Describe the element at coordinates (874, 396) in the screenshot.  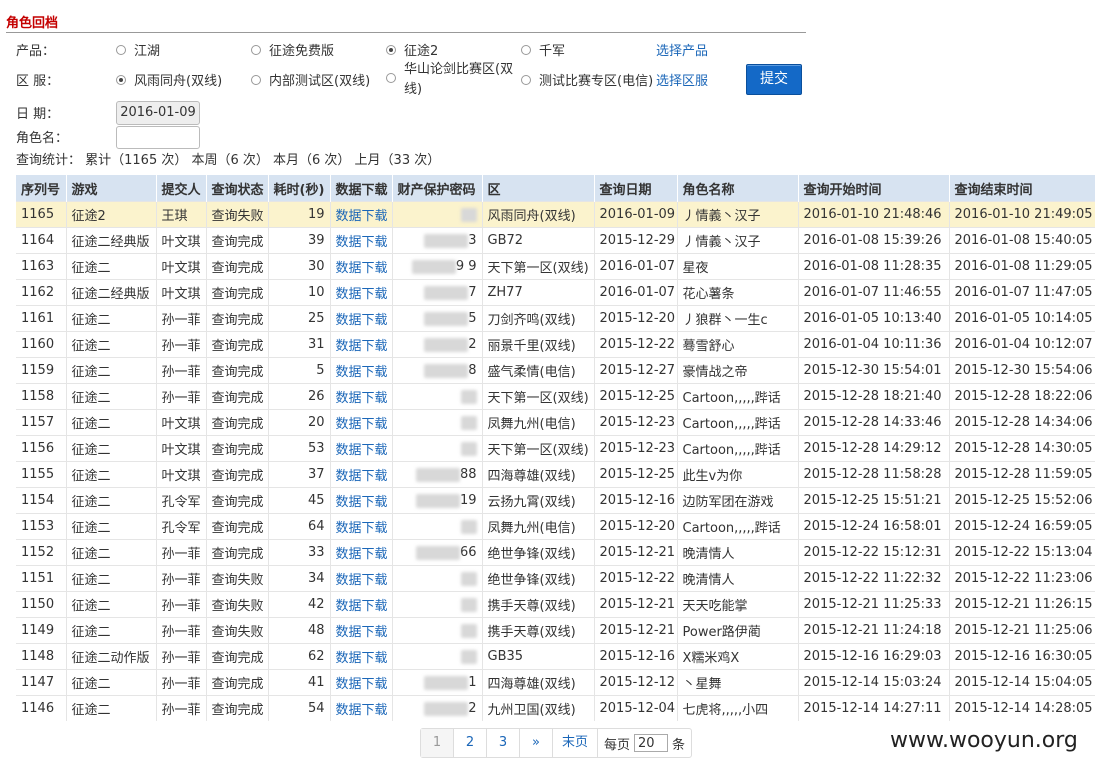
I see `cell-start: 2015-12-28 18:21:40` at that location.